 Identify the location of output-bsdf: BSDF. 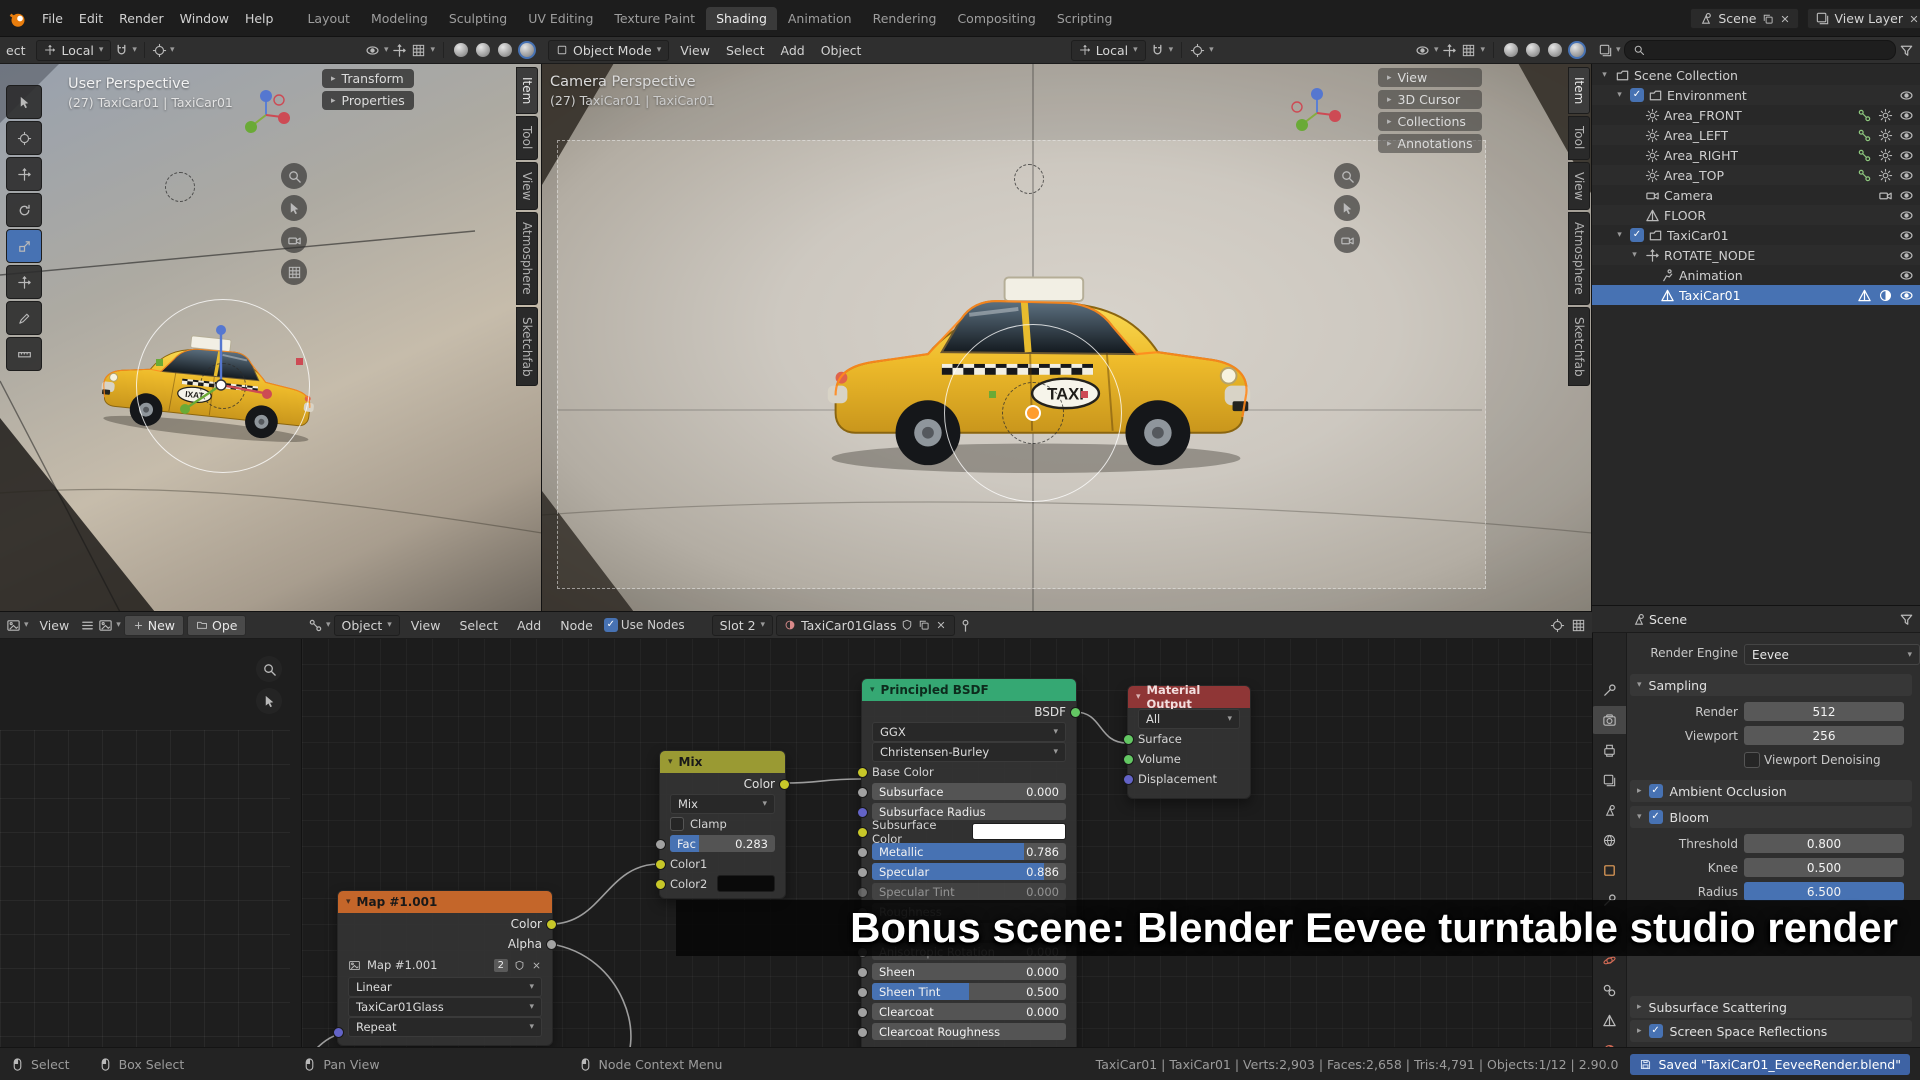
(976, 711).